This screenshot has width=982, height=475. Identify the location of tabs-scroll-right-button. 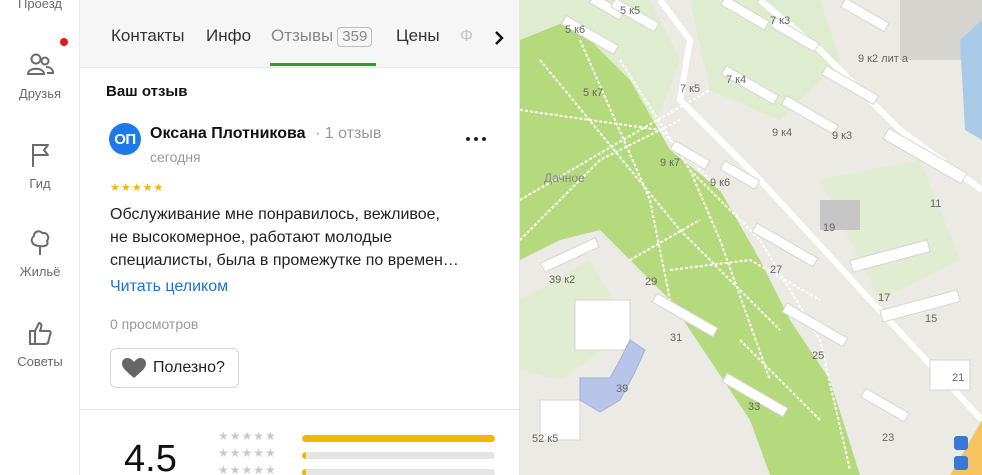
(498, 38).